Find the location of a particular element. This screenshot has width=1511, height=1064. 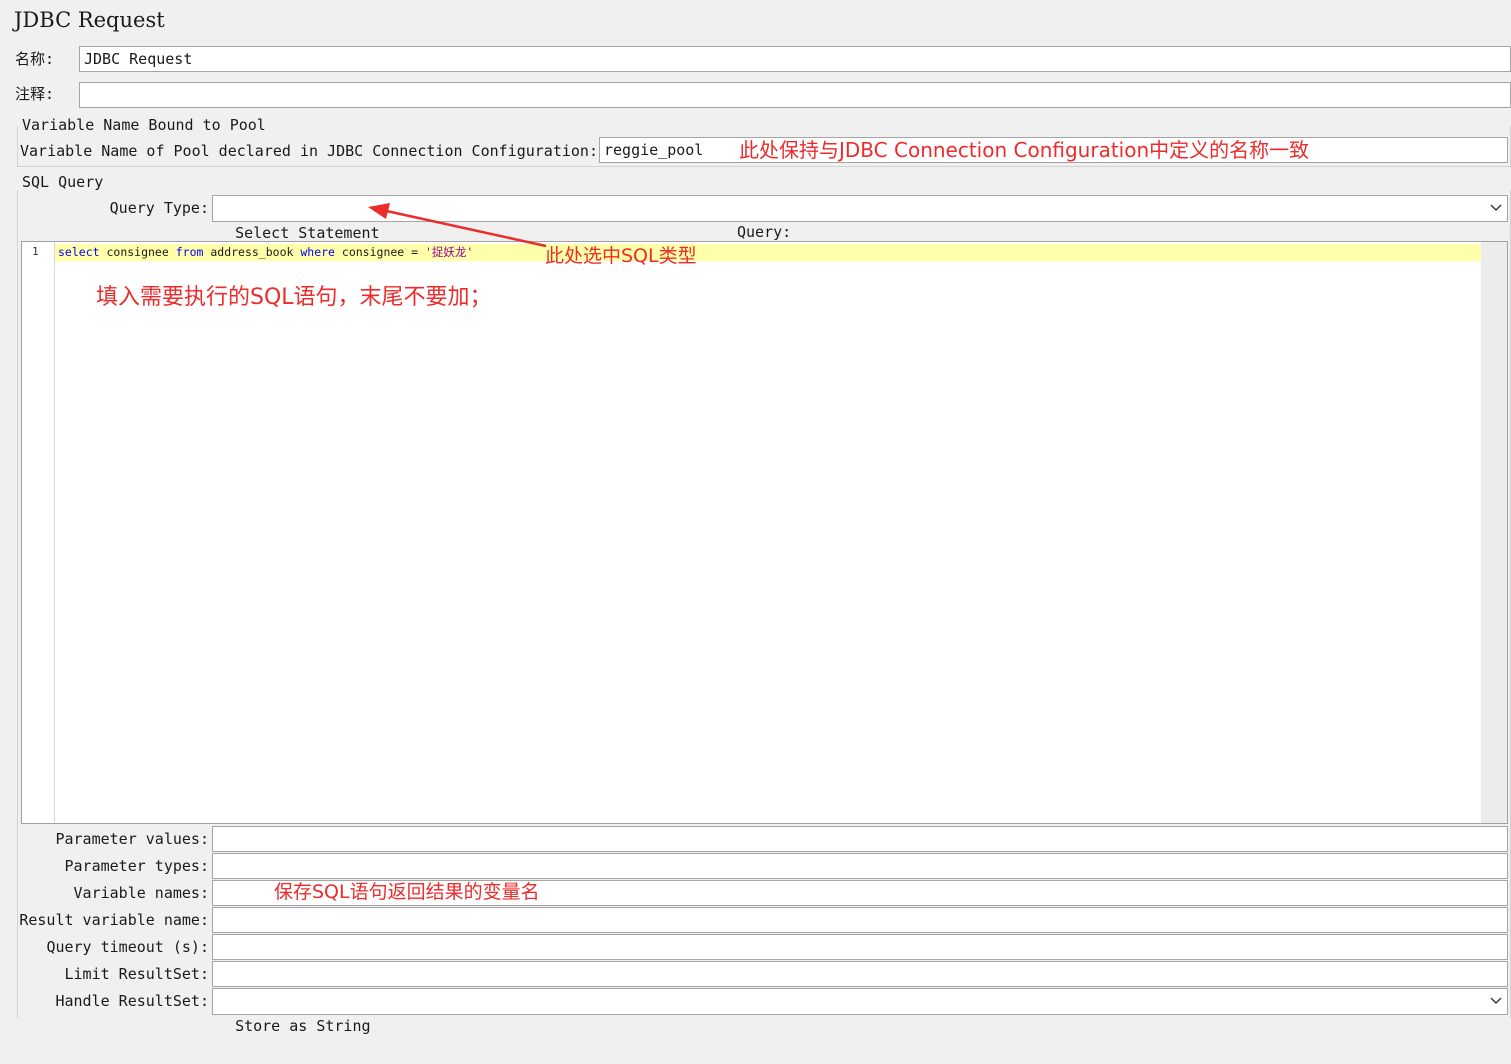

parameter-values-input is located at coordinates (860, 839).